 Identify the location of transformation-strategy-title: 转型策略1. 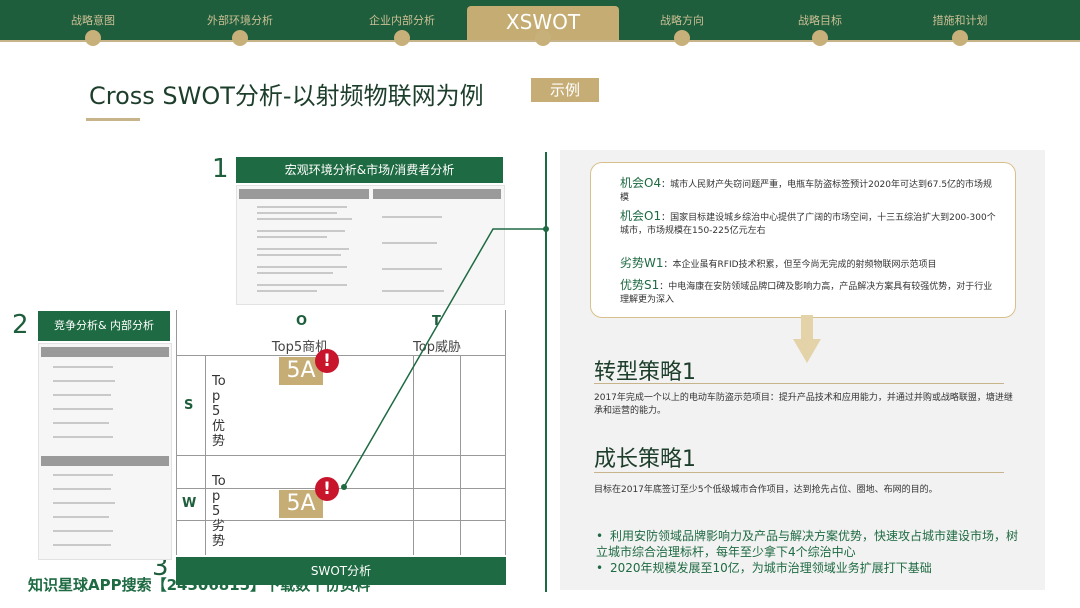
(645, 372).